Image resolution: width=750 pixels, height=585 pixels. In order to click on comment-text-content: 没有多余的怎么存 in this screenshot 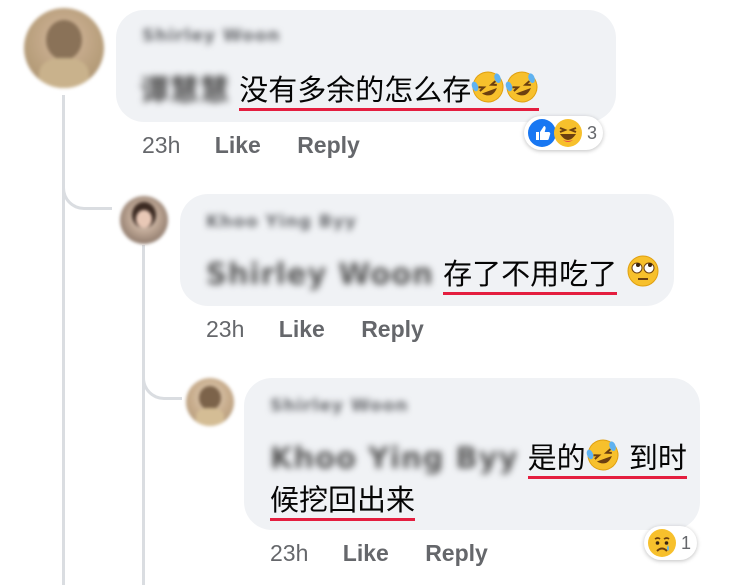, I will do `click(355, 90)`.